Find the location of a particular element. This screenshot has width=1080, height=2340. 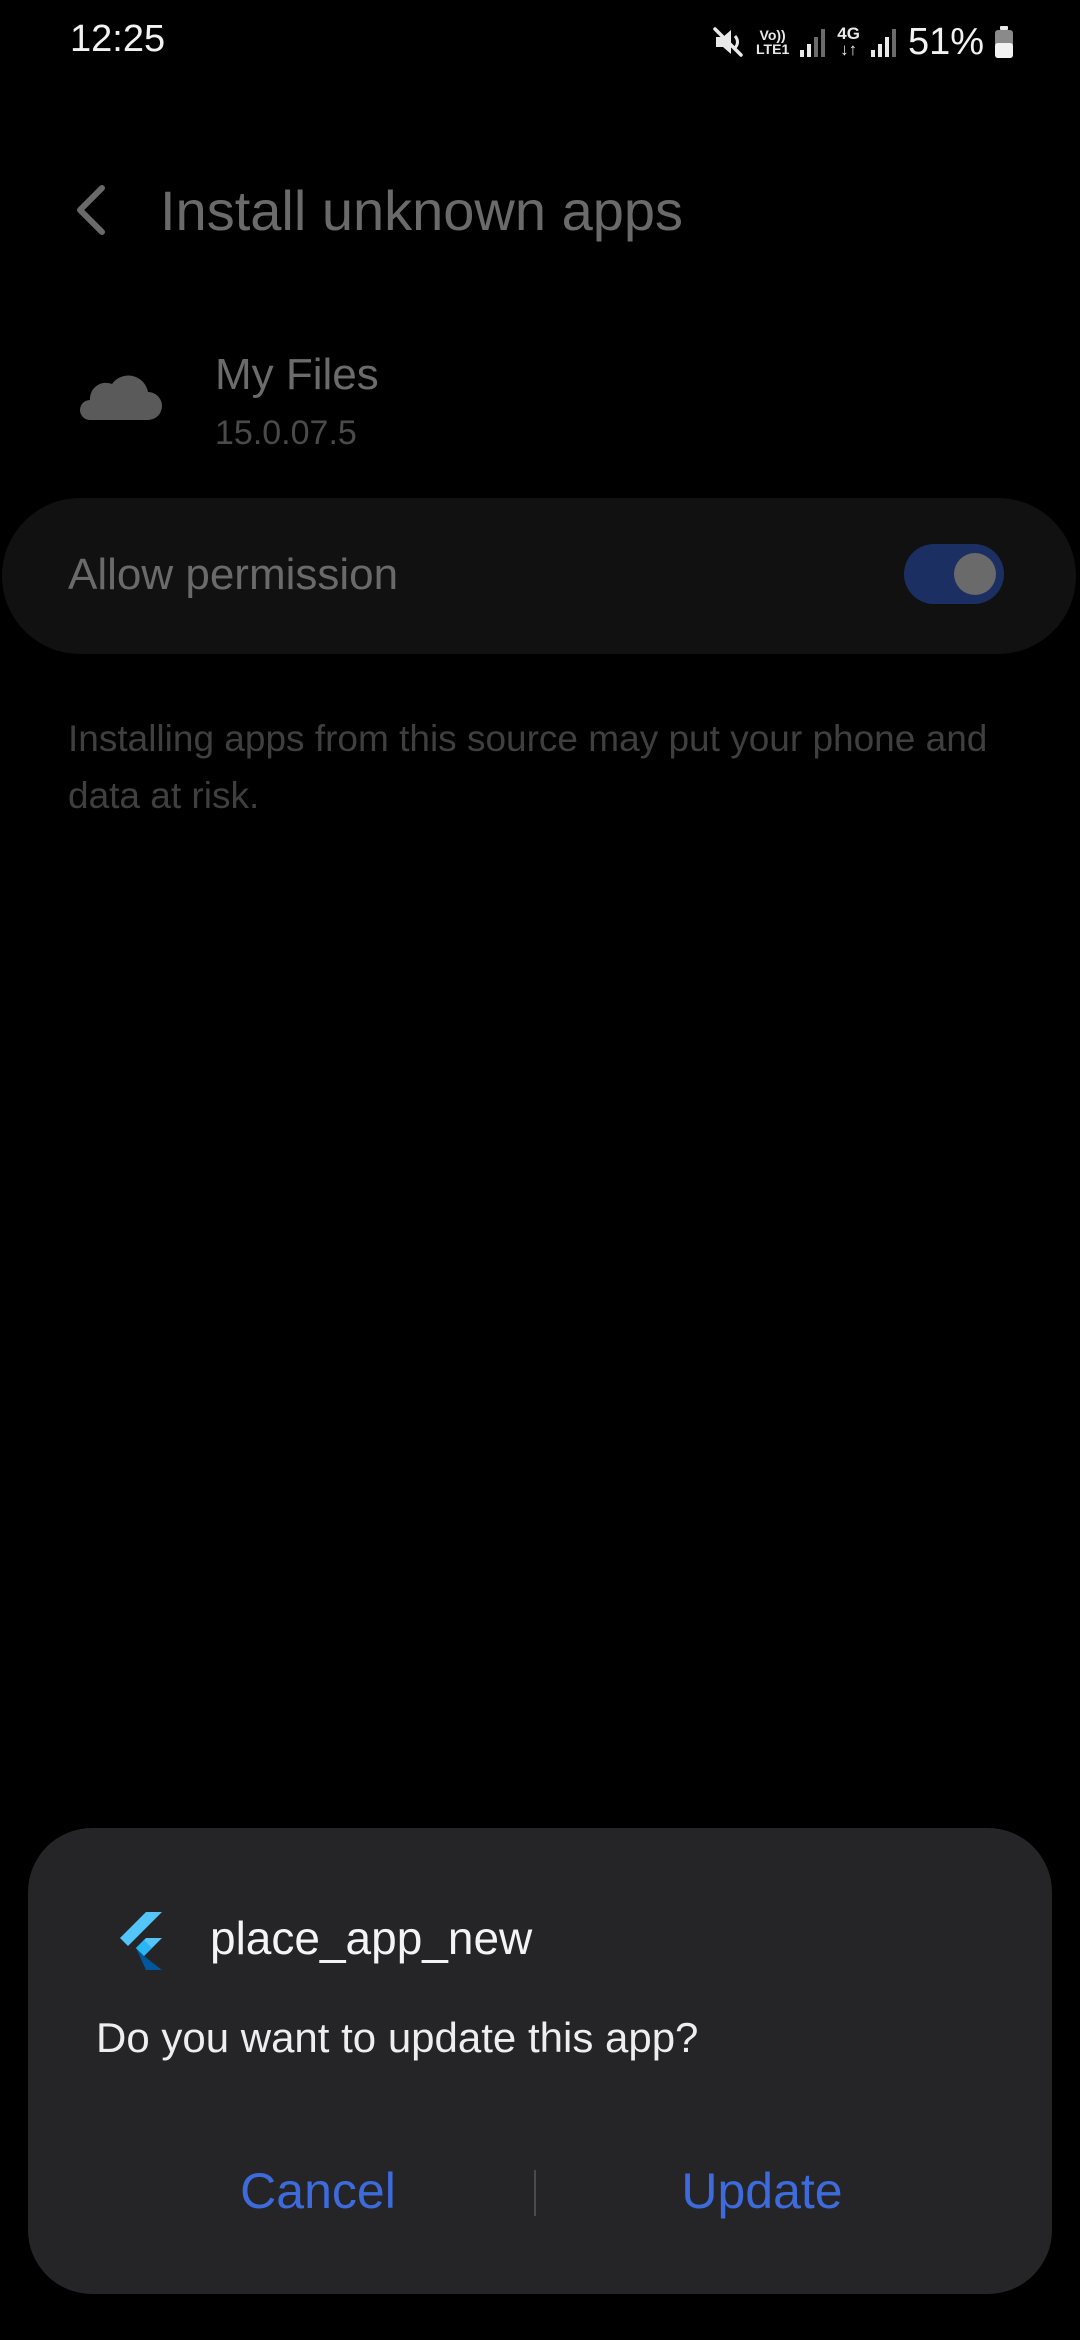

toggle-knob is located at coordinates (975, 574).